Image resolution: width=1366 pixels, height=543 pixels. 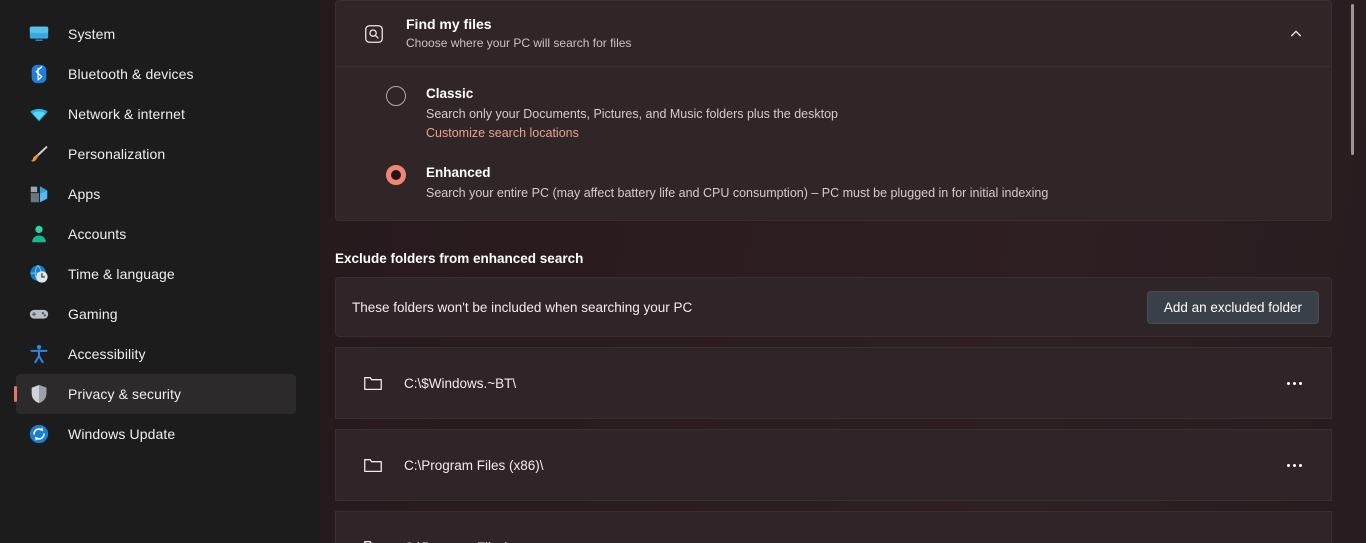 What do you see at coordinates (1354, 271) in the screenshot?
I see `vertical-scrollbar` at bounding box center [1354, 271].